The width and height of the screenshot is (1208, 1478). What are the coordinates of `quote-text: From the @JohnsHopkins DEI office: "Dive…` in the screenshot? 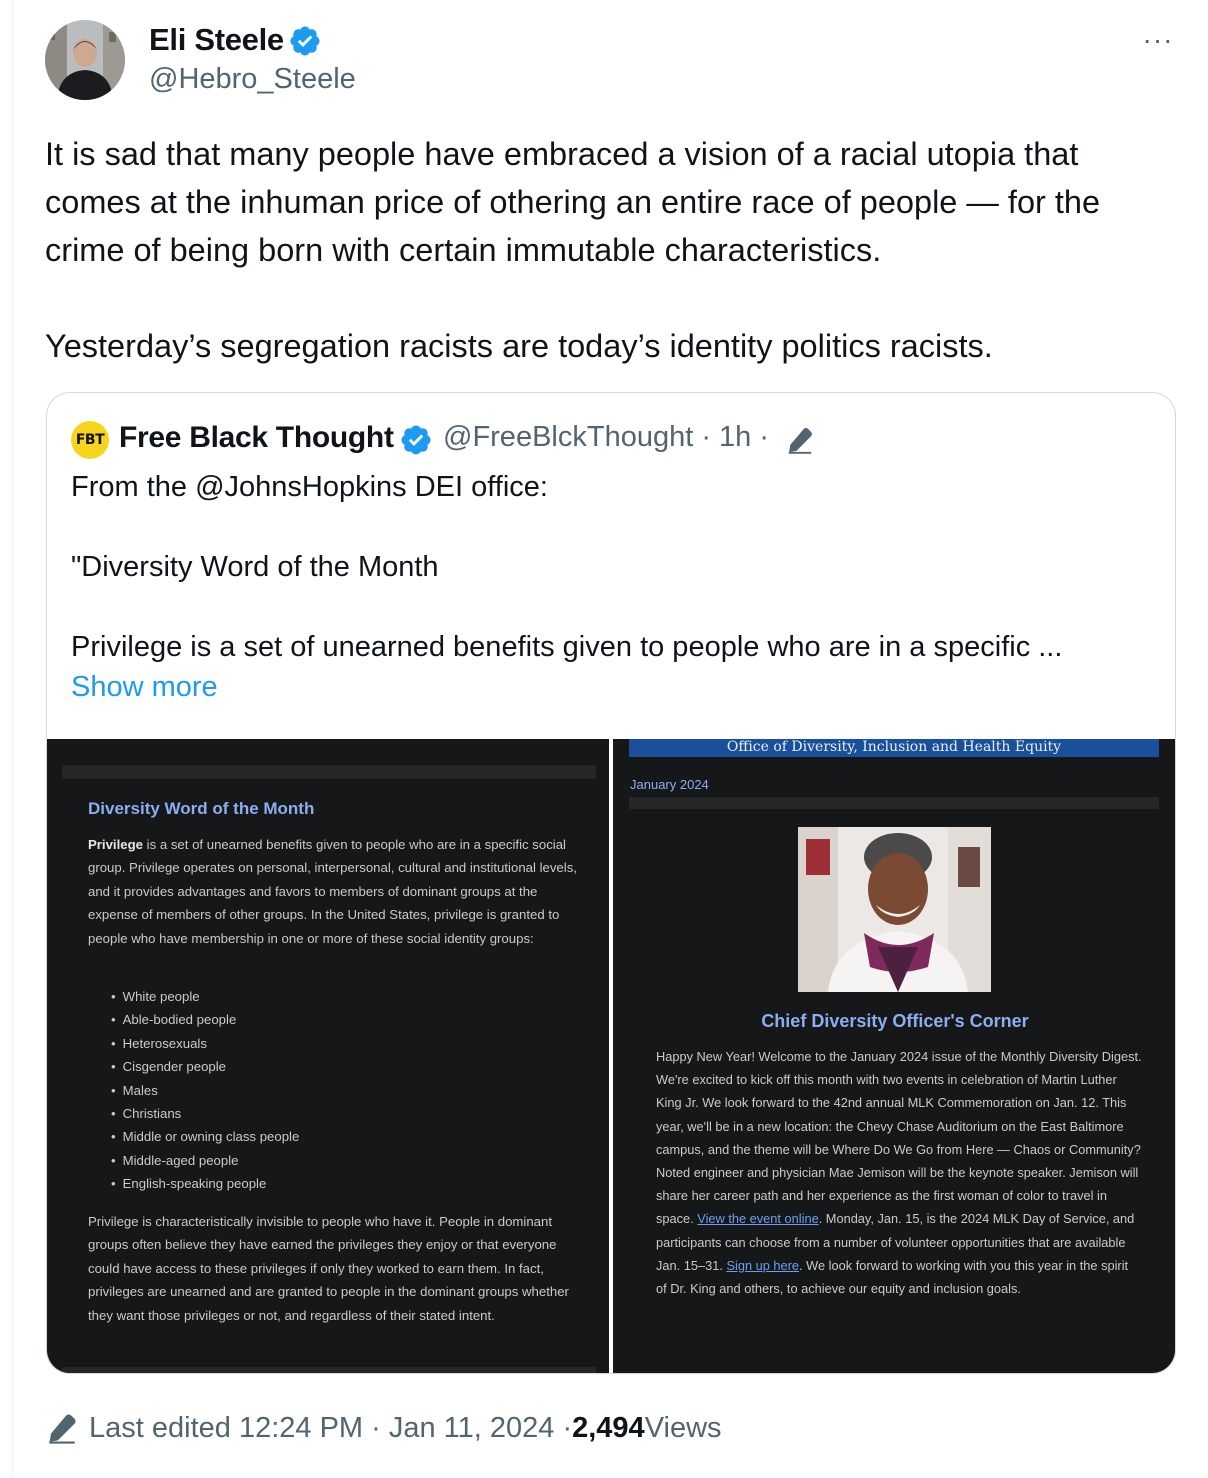 It's located at (616, 587).